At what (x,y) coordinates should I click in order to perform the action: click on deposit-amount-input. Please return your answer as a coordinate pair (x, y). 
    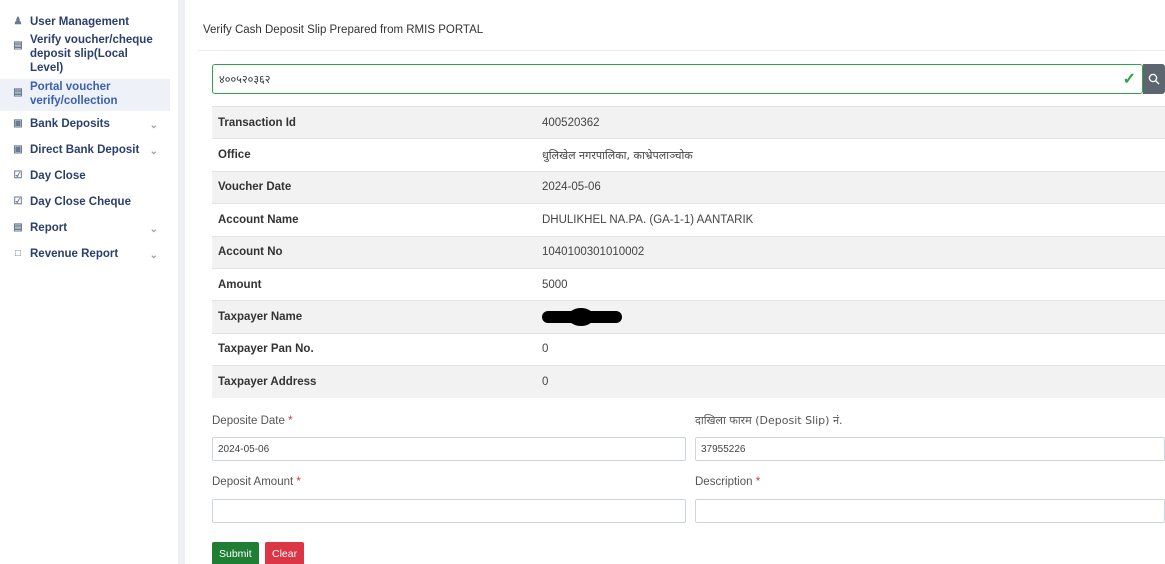
    Looking at the image, I should click on (449, 511).